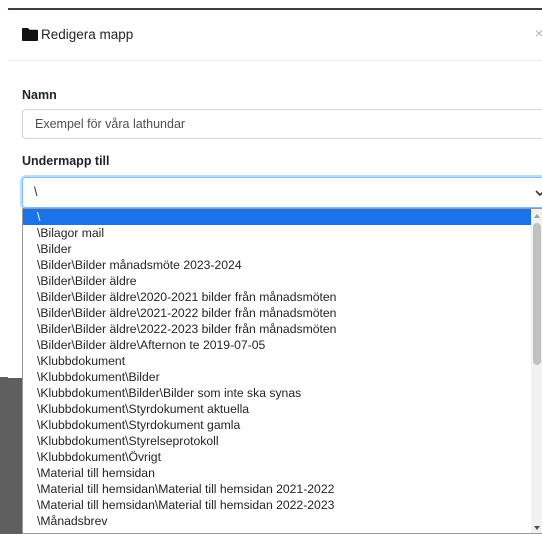  Describe the element at coordinates (277, 457) in the screenshot. I see `folder-option: \Klubbdokument\Övrigt` at that location.